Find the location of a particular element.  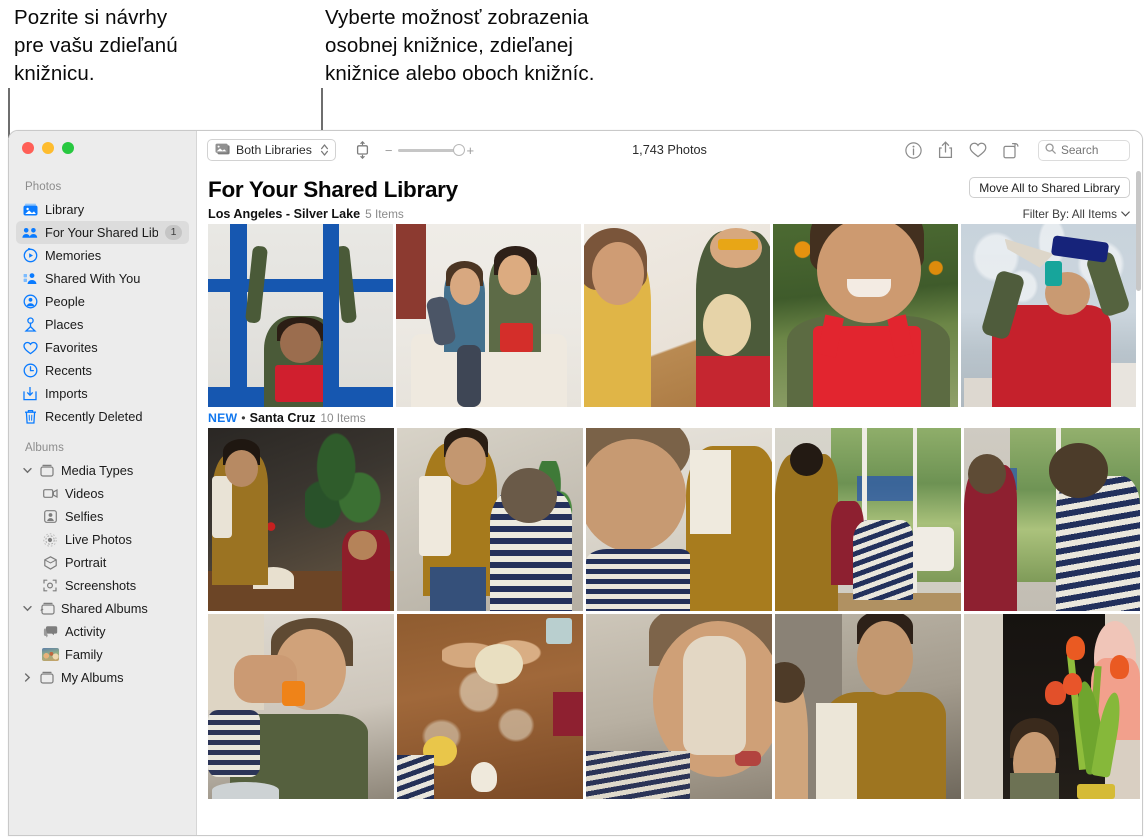

people-icon is located at coordinates (30, 302).